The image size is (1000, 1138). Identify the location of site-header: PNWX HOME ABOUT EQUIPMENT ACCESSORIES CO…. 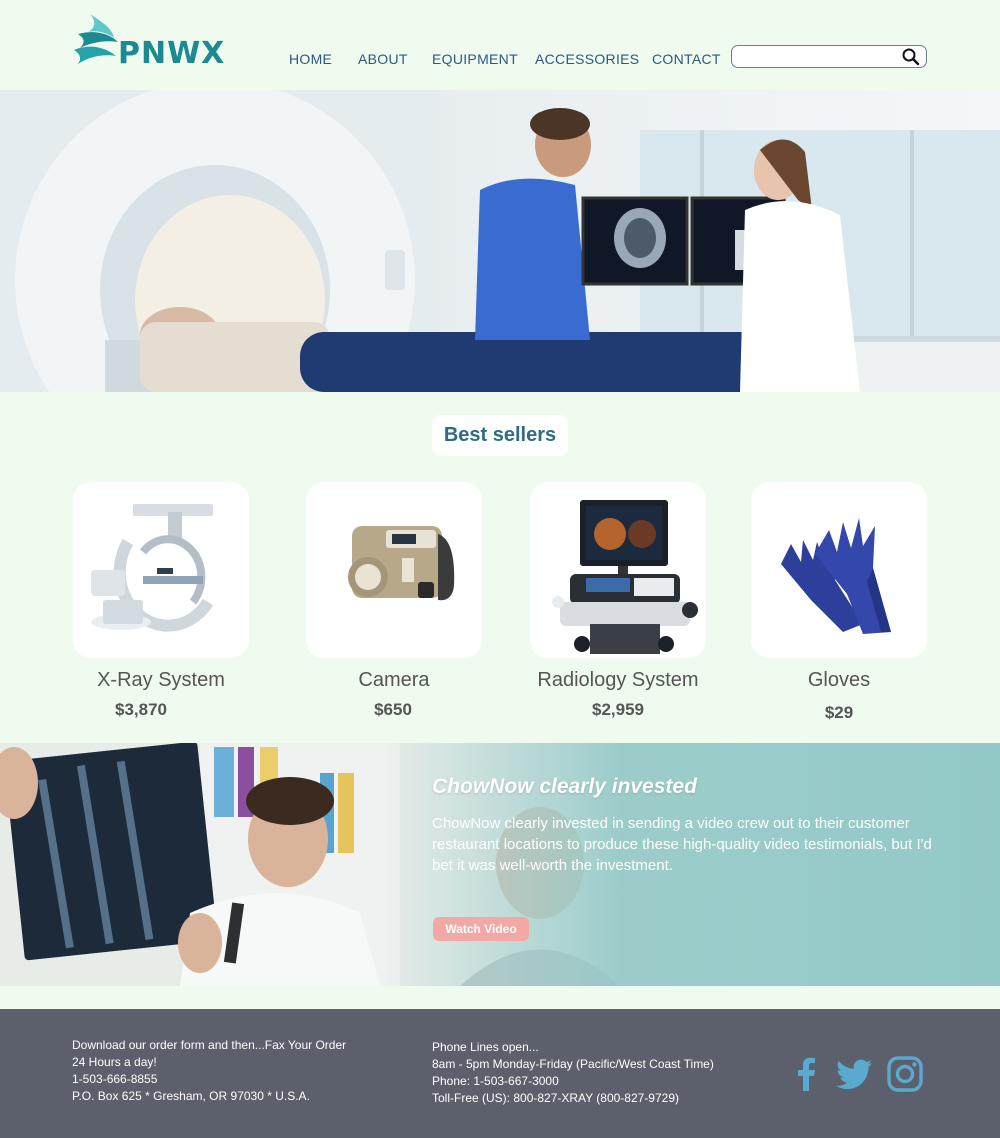
(500, 45).